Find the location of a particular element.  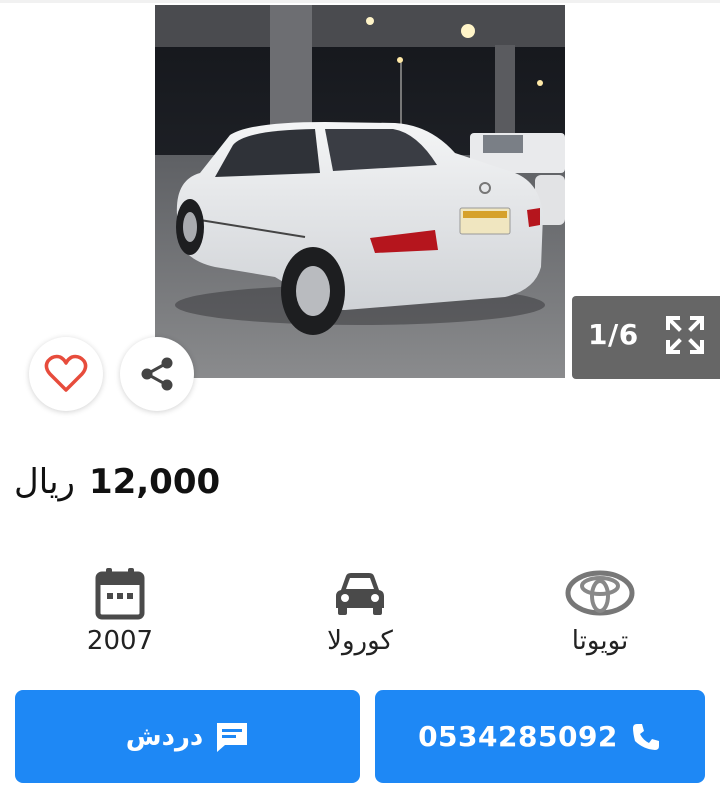

next-image-button is located at coordinates (657, 173).